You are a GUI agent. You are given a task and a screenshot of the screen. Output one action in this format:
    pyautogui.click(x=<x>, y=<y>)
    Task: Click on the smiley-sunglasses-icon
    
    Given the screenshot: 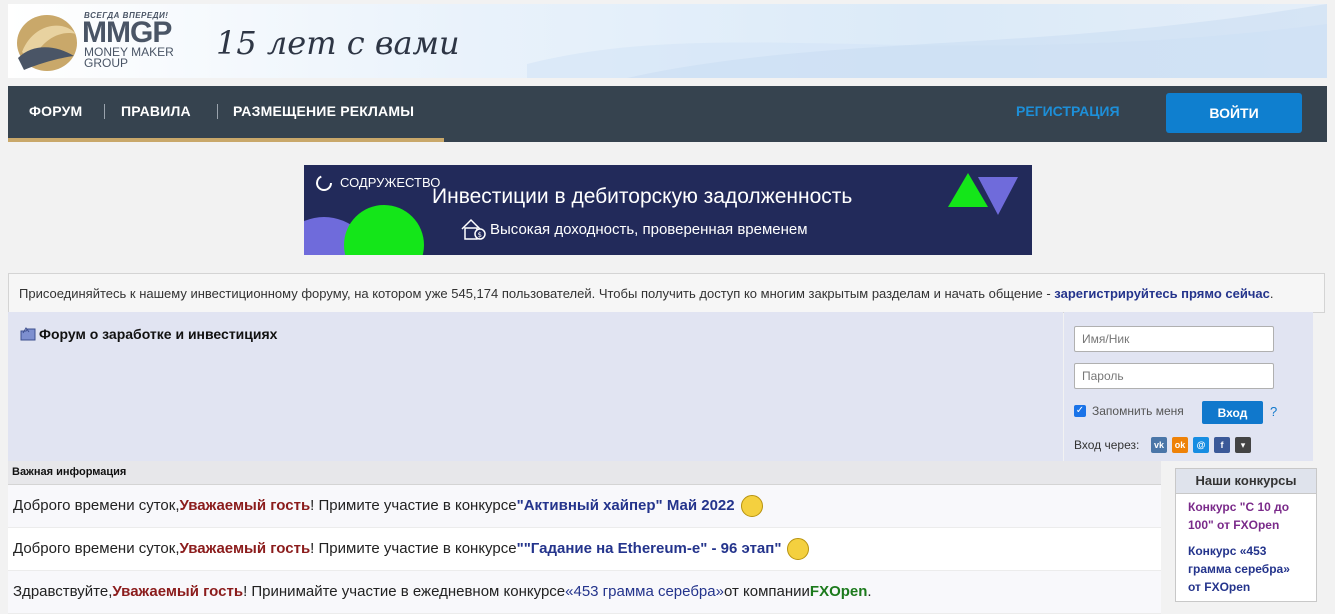 What is the action you would take?
    pyautogui.click(x=798, y=549)
    